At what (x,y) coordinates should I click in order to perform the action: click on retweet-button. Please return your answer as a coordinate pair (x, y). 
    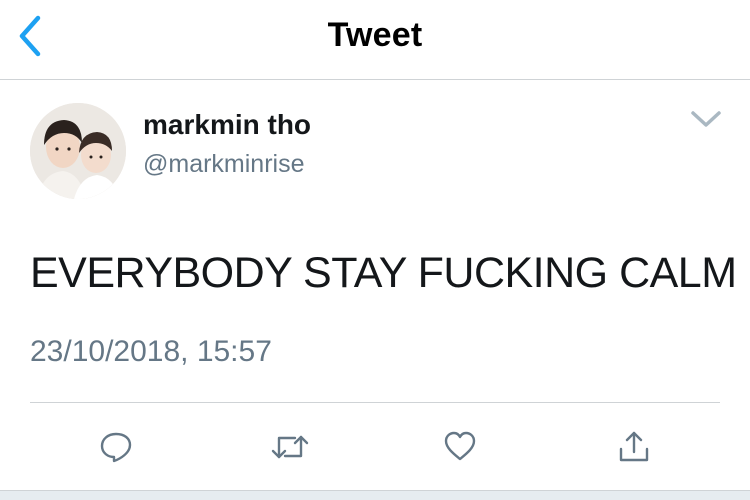
    Looking at the image, I should click on (290, 447).